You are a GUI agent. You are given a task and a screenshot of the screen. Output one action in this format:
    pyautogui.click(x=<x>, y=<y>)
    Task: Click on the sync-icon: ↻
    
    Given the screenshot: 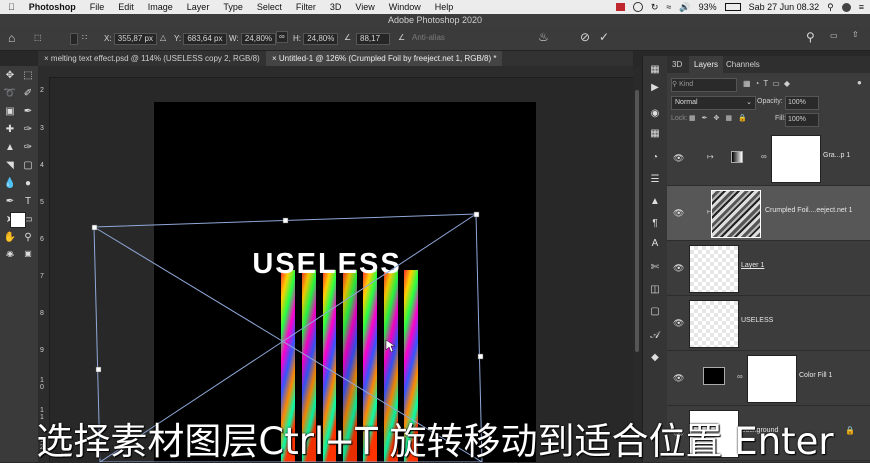 What is the action you would take?
    pyautogui.click(x=655, y=7)
    